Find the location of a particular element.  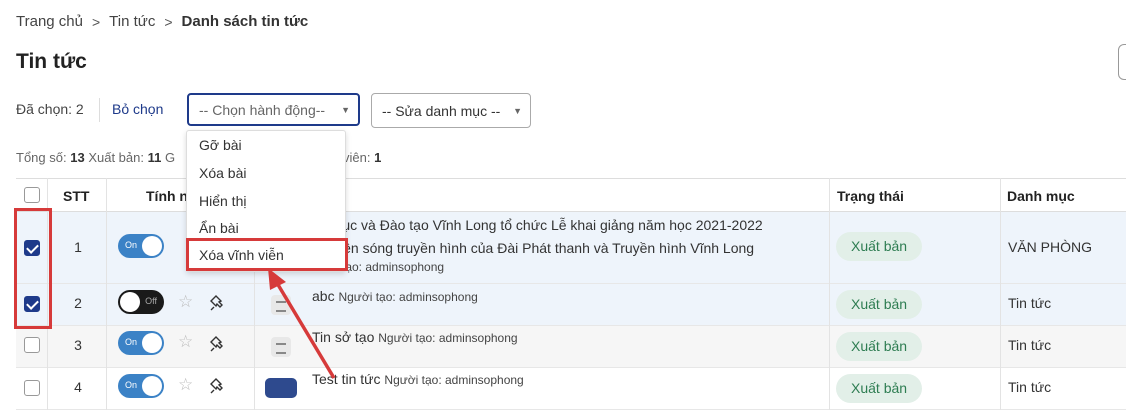

row-category: VĂN PHÒNG is located at coordinates (1050, 247).